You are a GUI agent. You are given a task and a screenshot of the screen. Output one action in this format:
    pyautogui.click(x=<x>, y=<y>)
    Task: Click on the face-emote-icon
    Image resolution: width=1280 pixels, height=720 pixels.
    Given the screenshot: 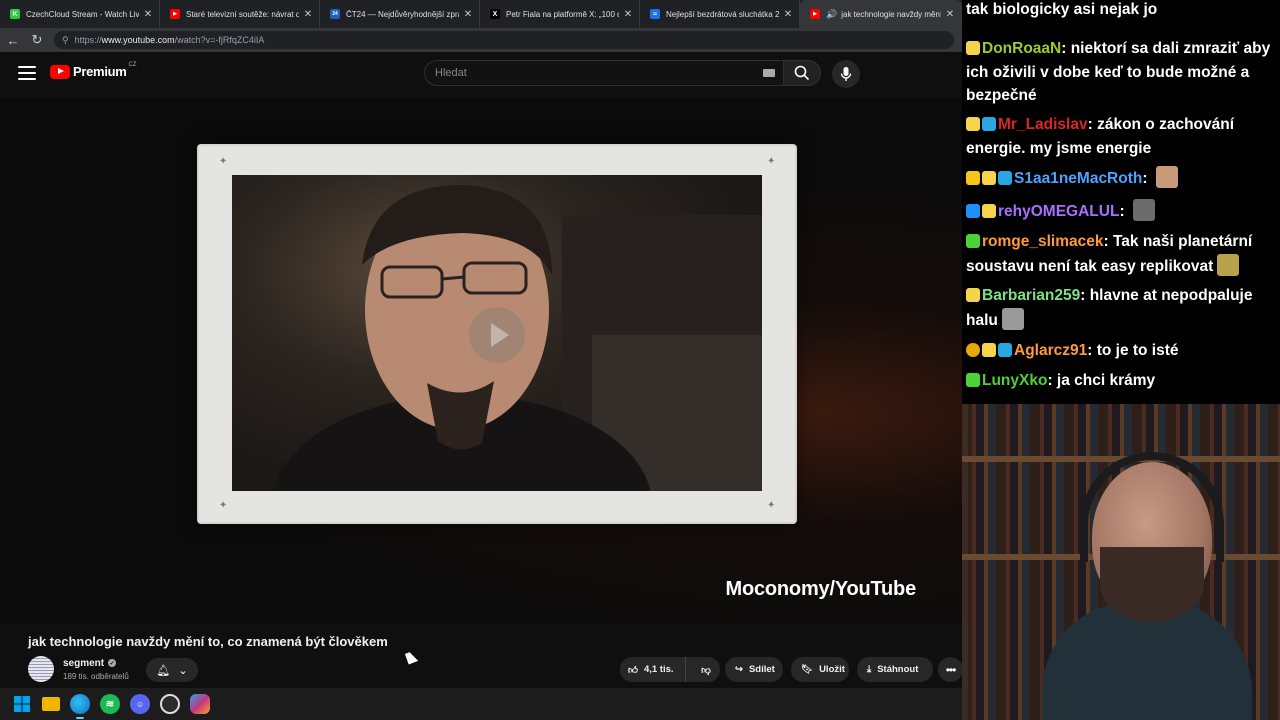 What is the action you would take?
    pyautogui.click(x=1166, y=177)
    